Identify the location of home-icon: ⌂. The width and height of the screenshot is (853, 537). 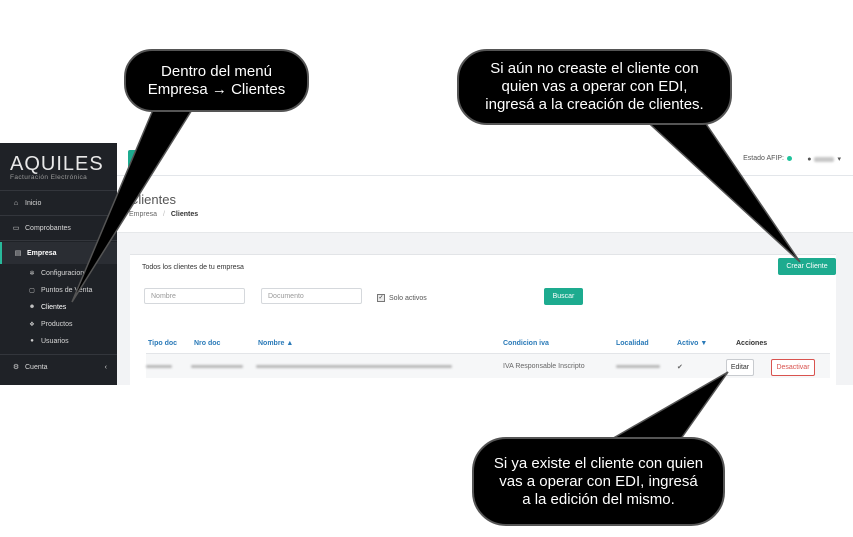
(16, 203).